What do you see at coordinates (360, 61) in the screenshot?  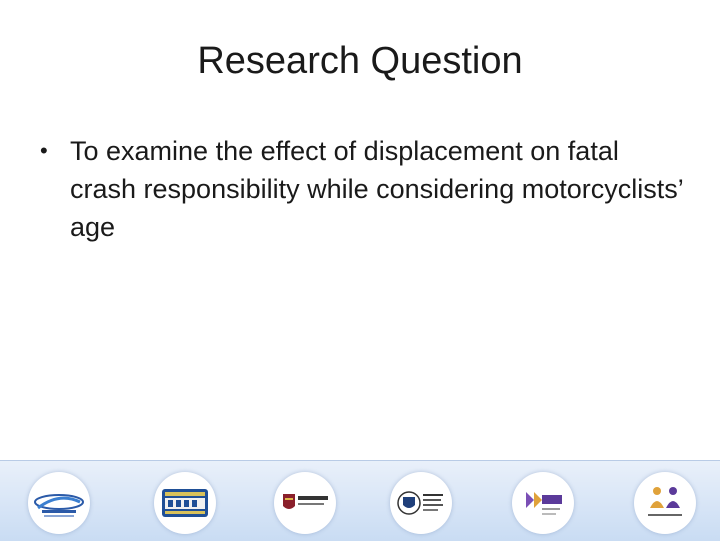 I see `slide-title: Research Question` at bounding box center [360, 61].